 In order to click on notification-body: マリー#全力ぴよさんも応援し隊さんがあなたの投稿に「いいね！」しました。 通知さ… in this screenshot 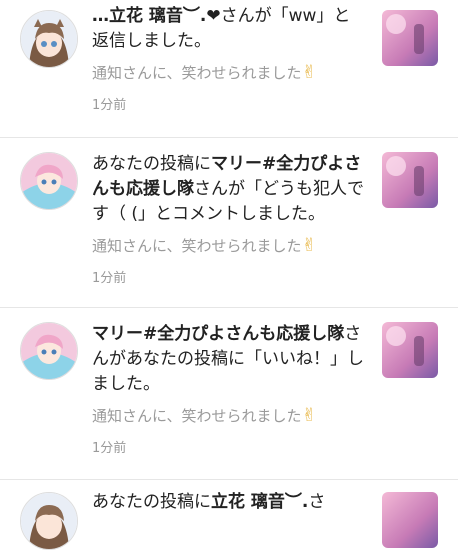, I will do `click(228, 389)`.